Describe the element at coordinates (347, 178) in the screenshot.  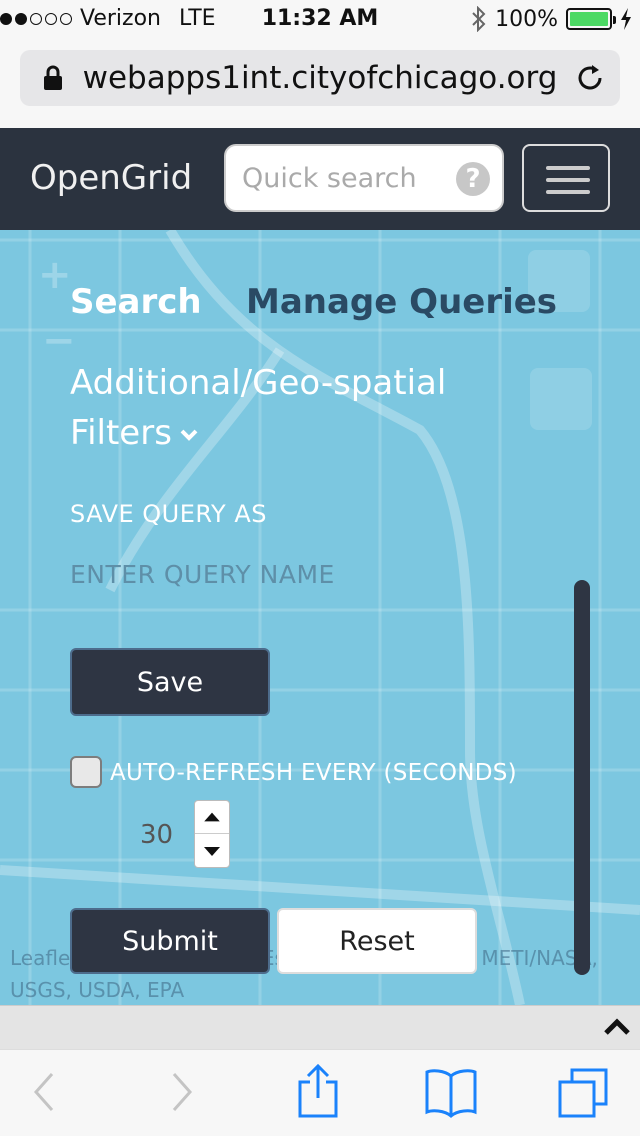
I see `quick-search-input` at that location.